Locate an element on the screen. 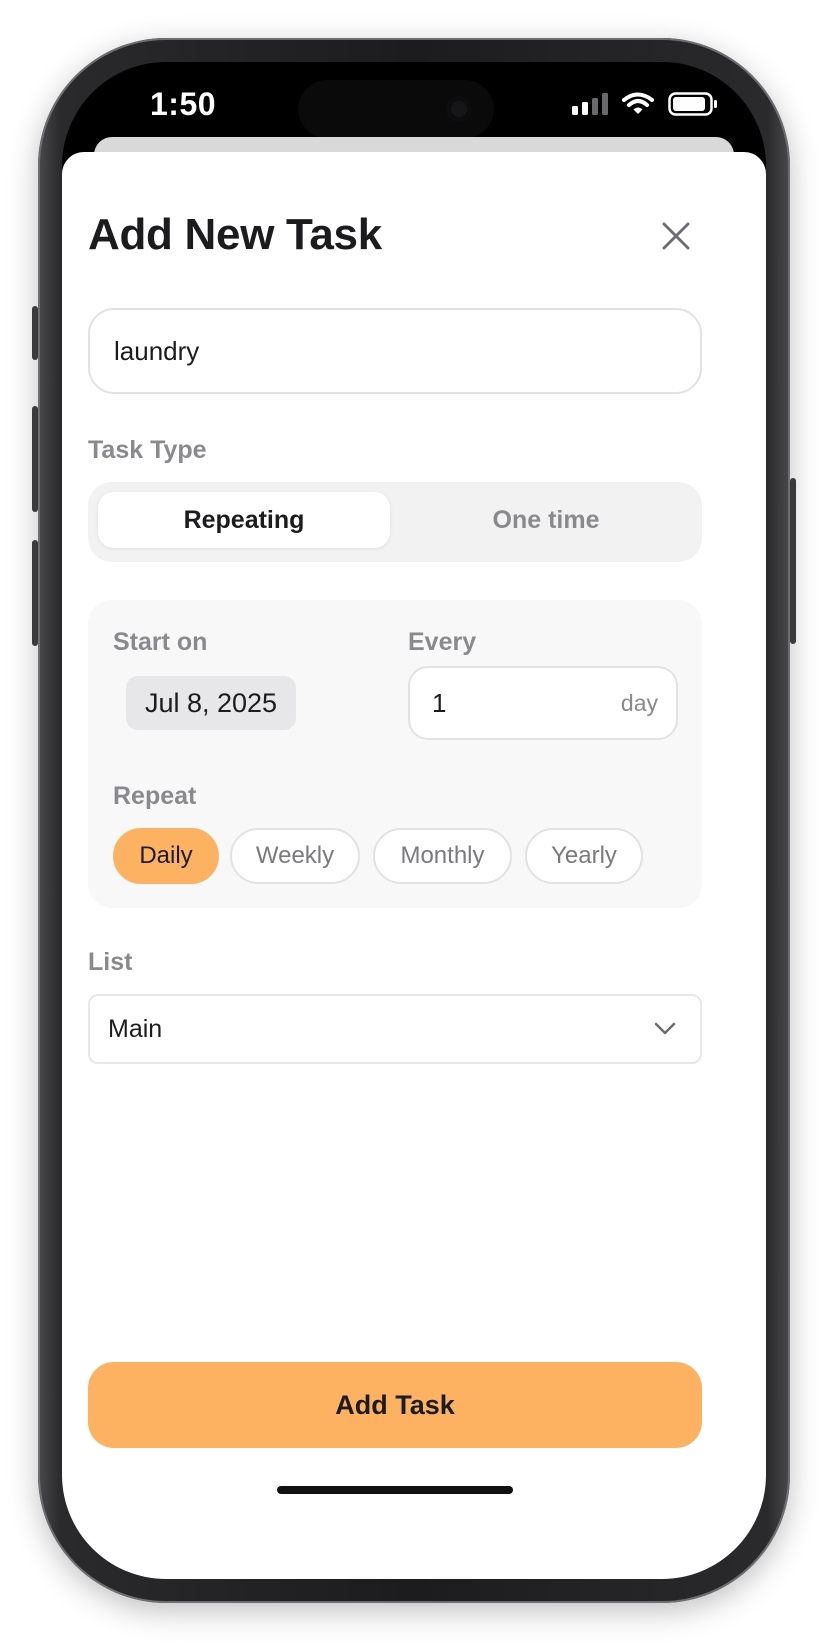 Image resolution: width=828 pixels, height=1643 pixels. home-indicator is located at coordinates (395, 1490).